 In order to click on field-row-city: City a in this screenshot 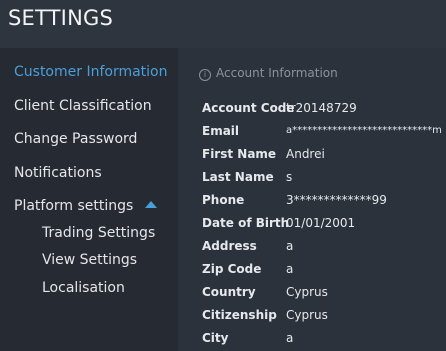, I will do `click(324, 341)`.